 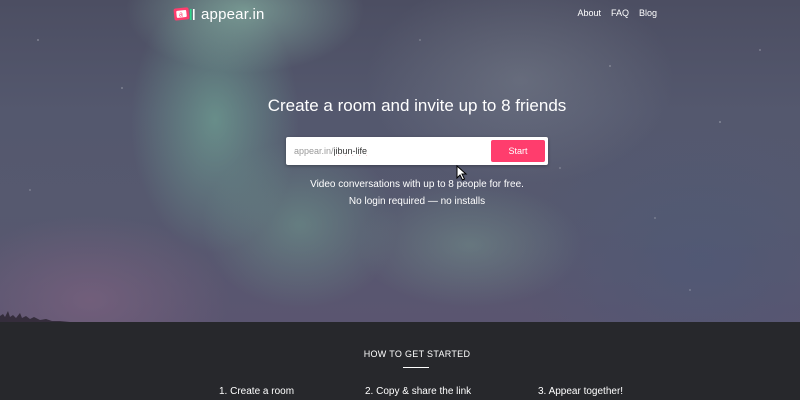 I want to click on appear-in-logo-icon: a, so click(x=184, y=14).